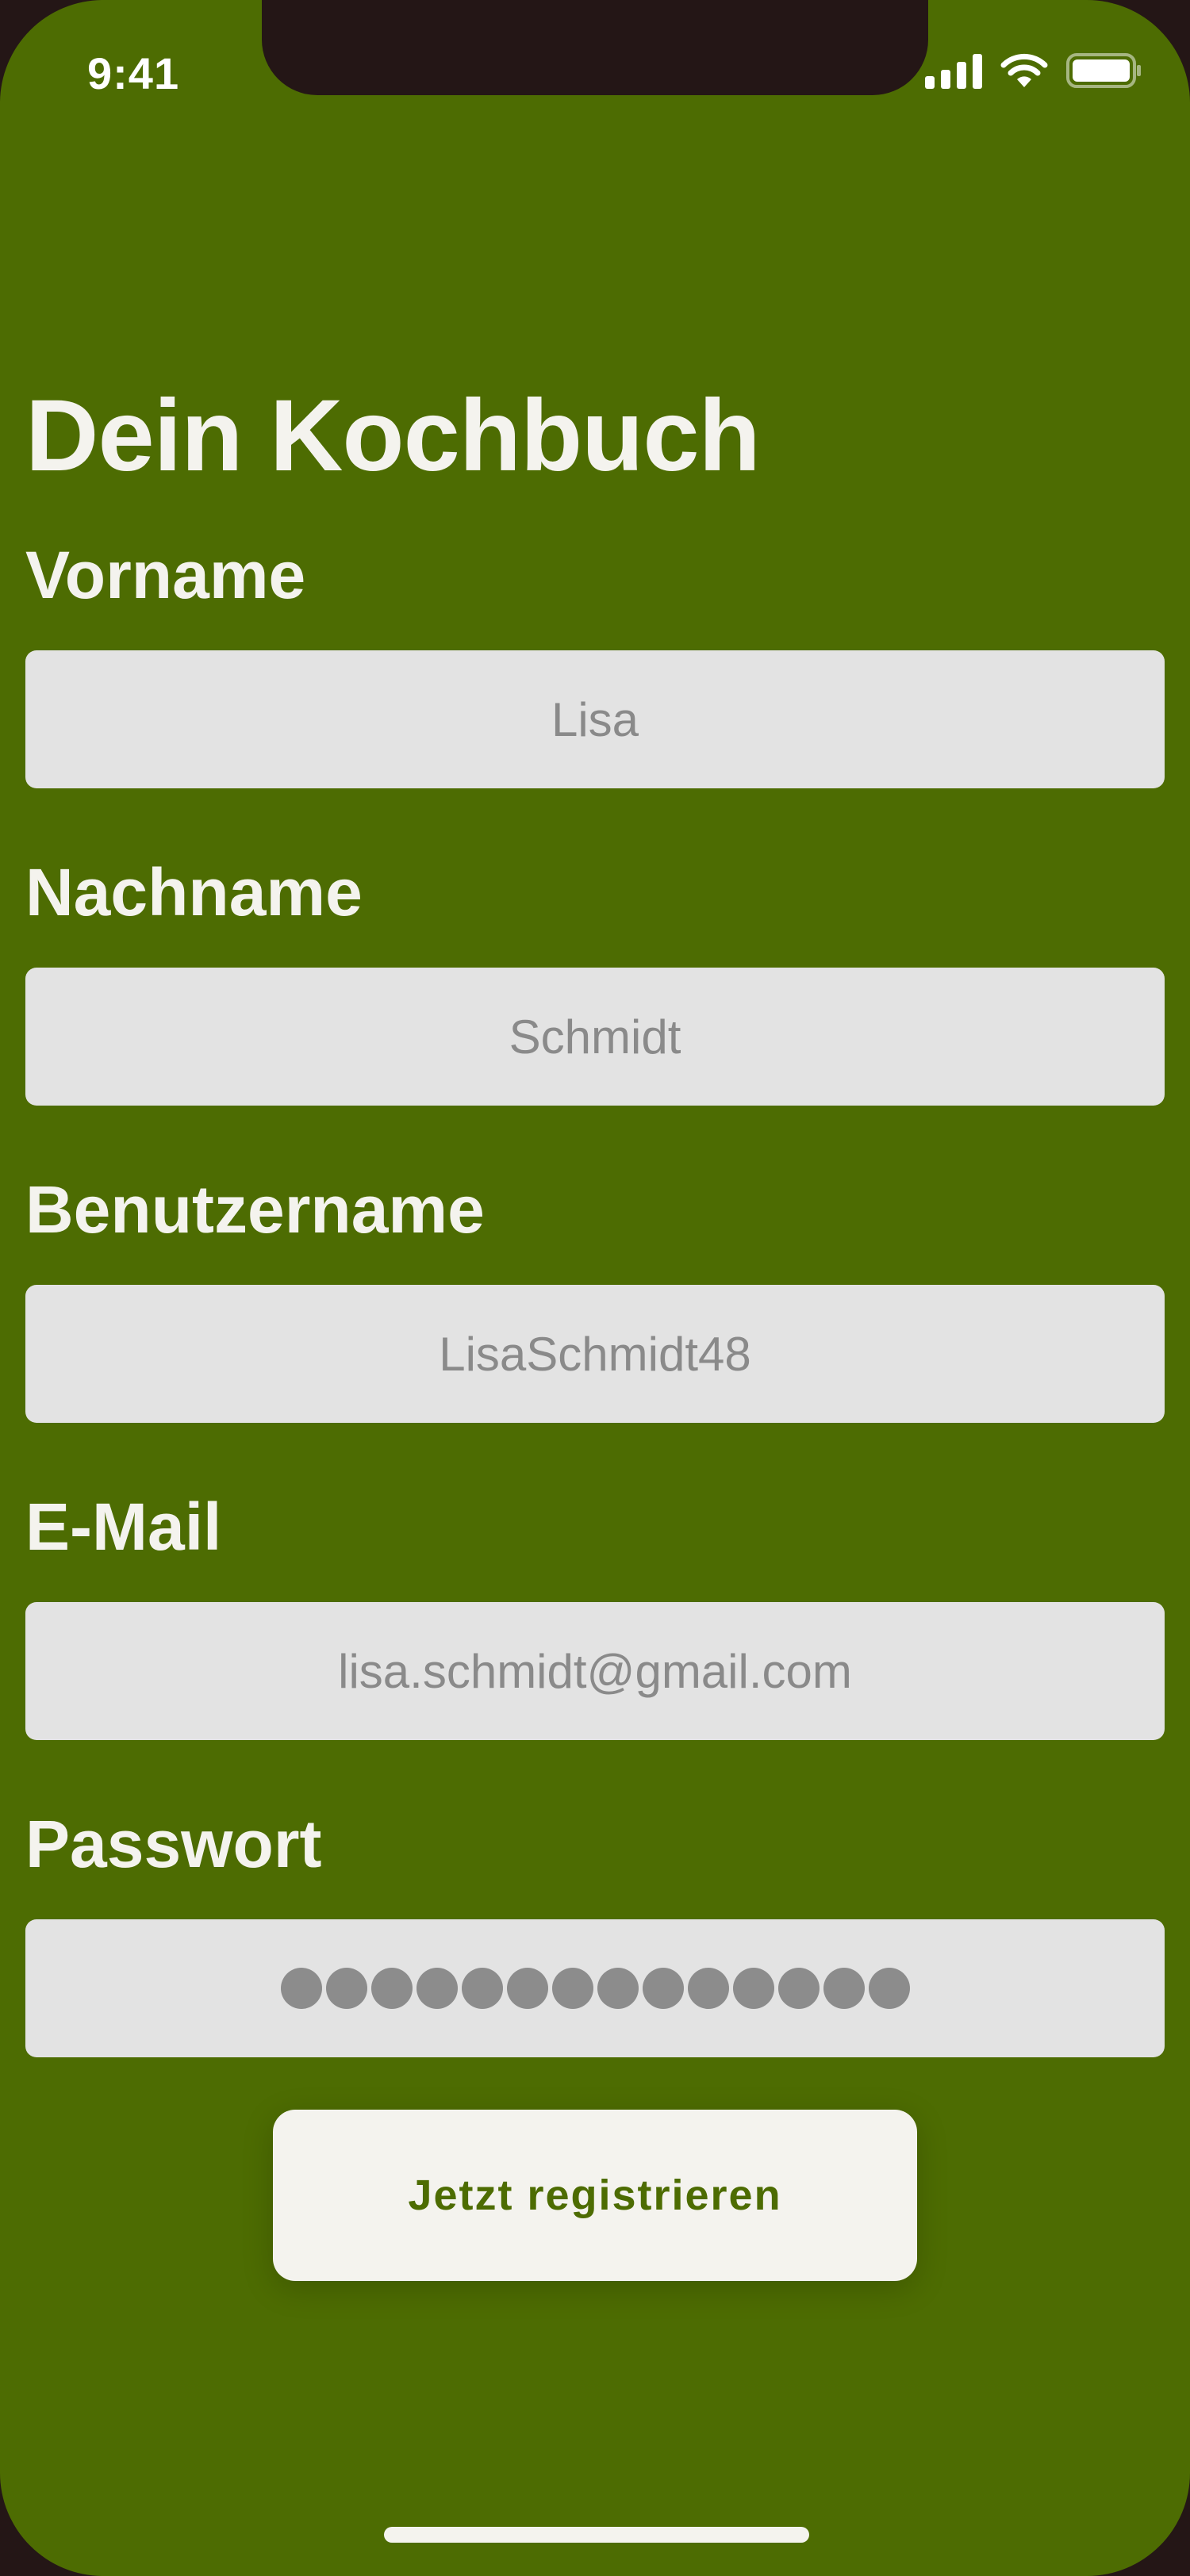 The height and width of the screenshot is (2576, 1190). Describe the element at coordinates (595, 1671) in the screenshot. I see `email-field: lisa.schmidt@gmail.com` at that location.